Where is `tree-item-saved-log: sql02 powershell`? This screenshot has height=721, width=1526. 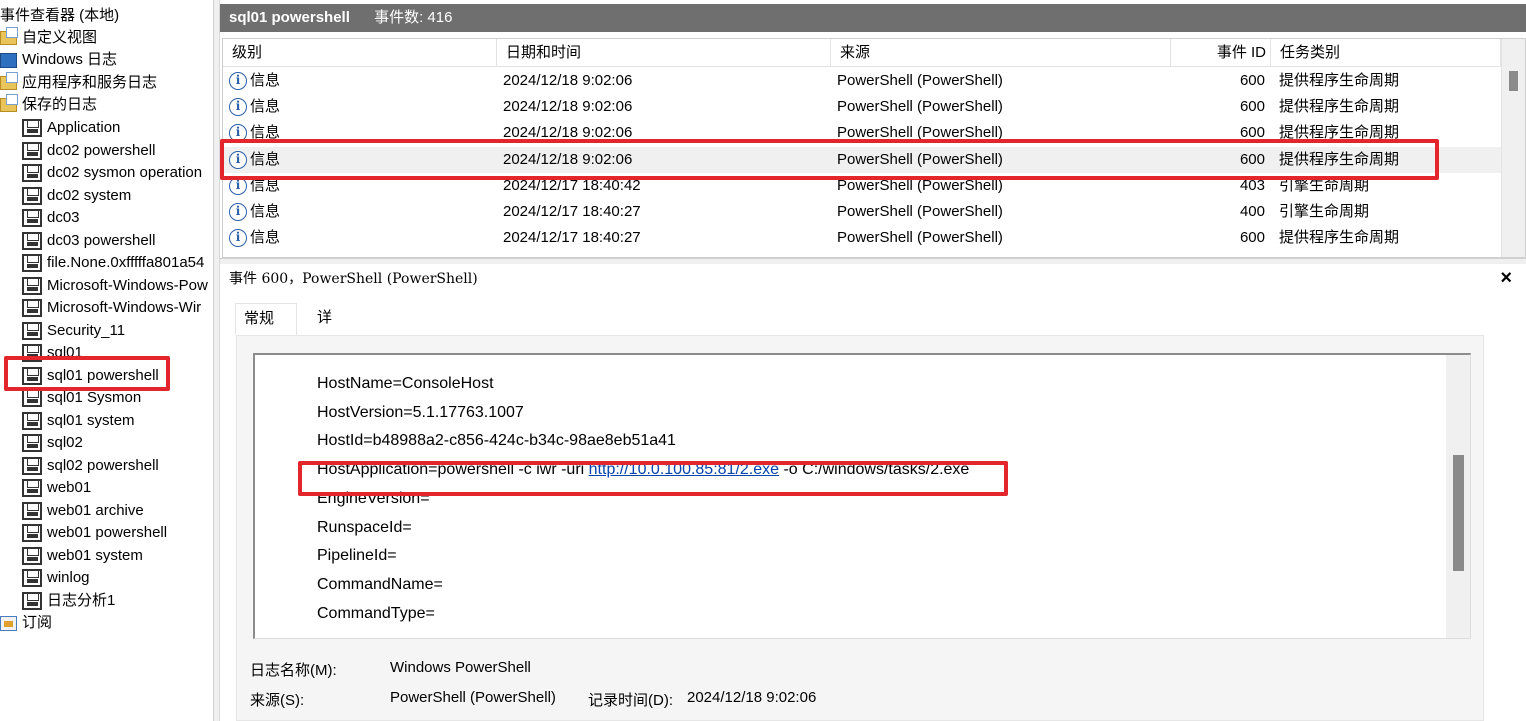 tree-item-saved-log: sql02 powershell is located at coordinates (90, 466).